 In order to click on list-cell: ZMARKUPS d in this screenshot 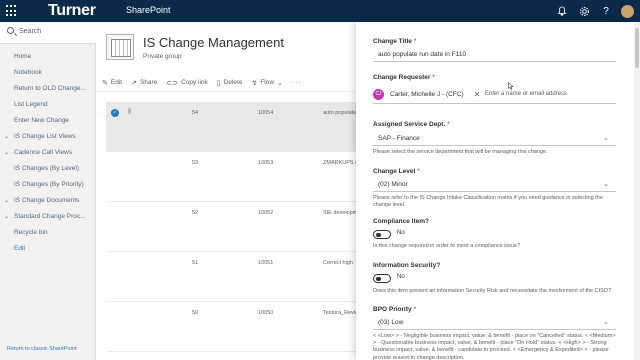, I will do `click(340, 163)`.